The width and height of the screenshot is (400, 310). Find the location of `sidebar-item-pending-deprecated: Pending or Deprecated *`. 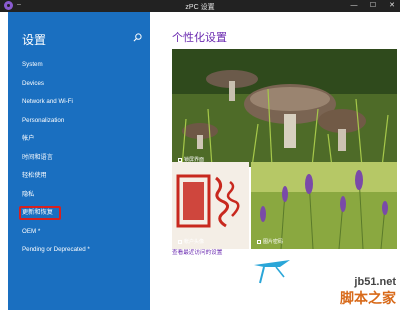

sidebar-item-pending-deprecated: Pending or Deprecated * is located at coordinates (85, 250).